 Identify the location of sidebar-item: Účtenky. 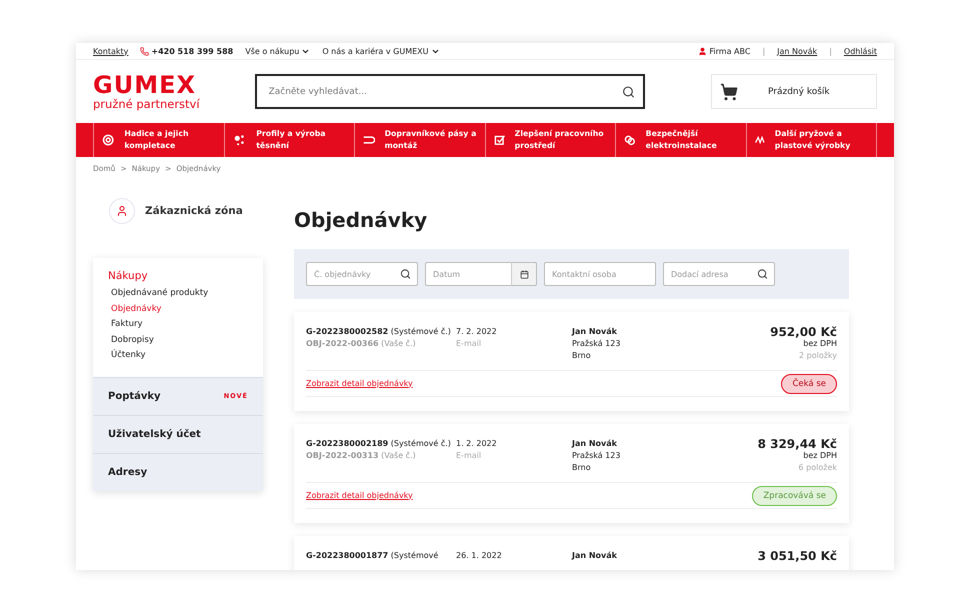
(178, 355).